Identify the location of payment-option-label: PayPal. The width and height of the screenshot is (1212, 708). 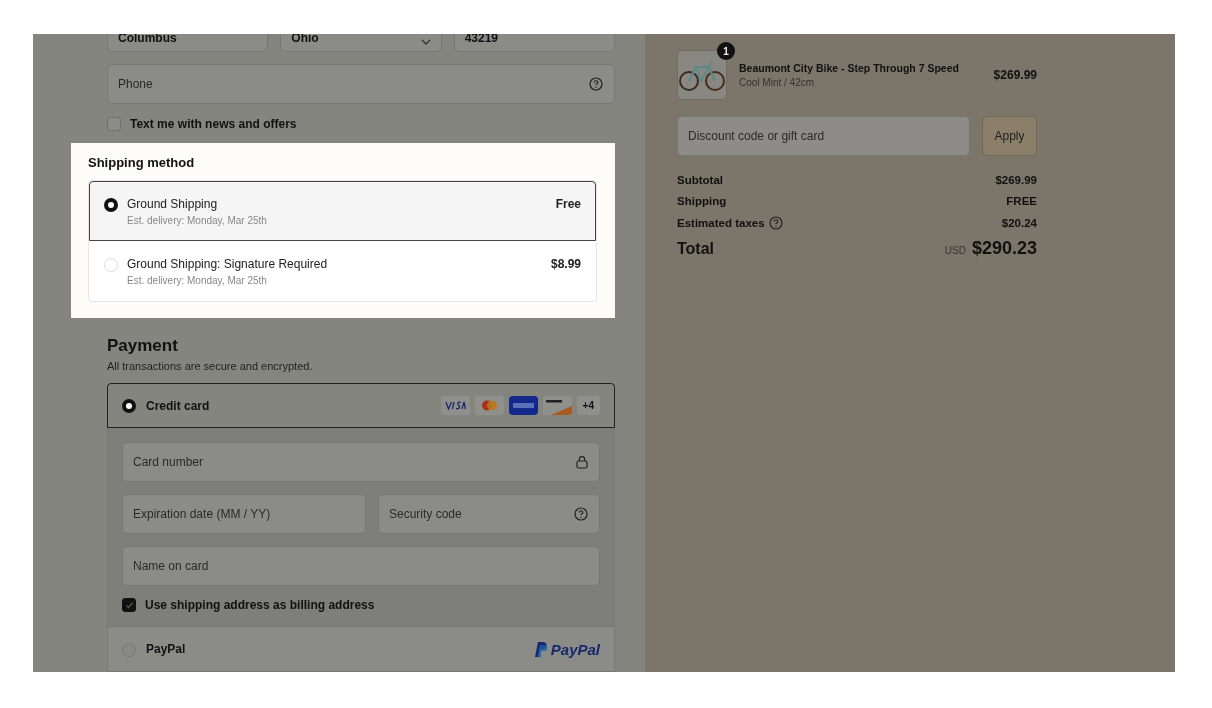
(166, 649).